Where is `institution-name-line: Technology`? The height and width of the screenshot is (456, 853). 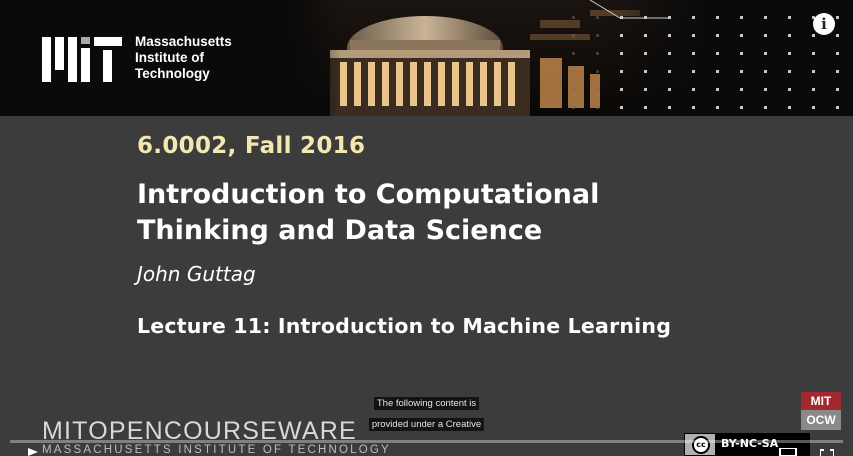 institution-name-line: Technology is located at coordinates (172, 73).